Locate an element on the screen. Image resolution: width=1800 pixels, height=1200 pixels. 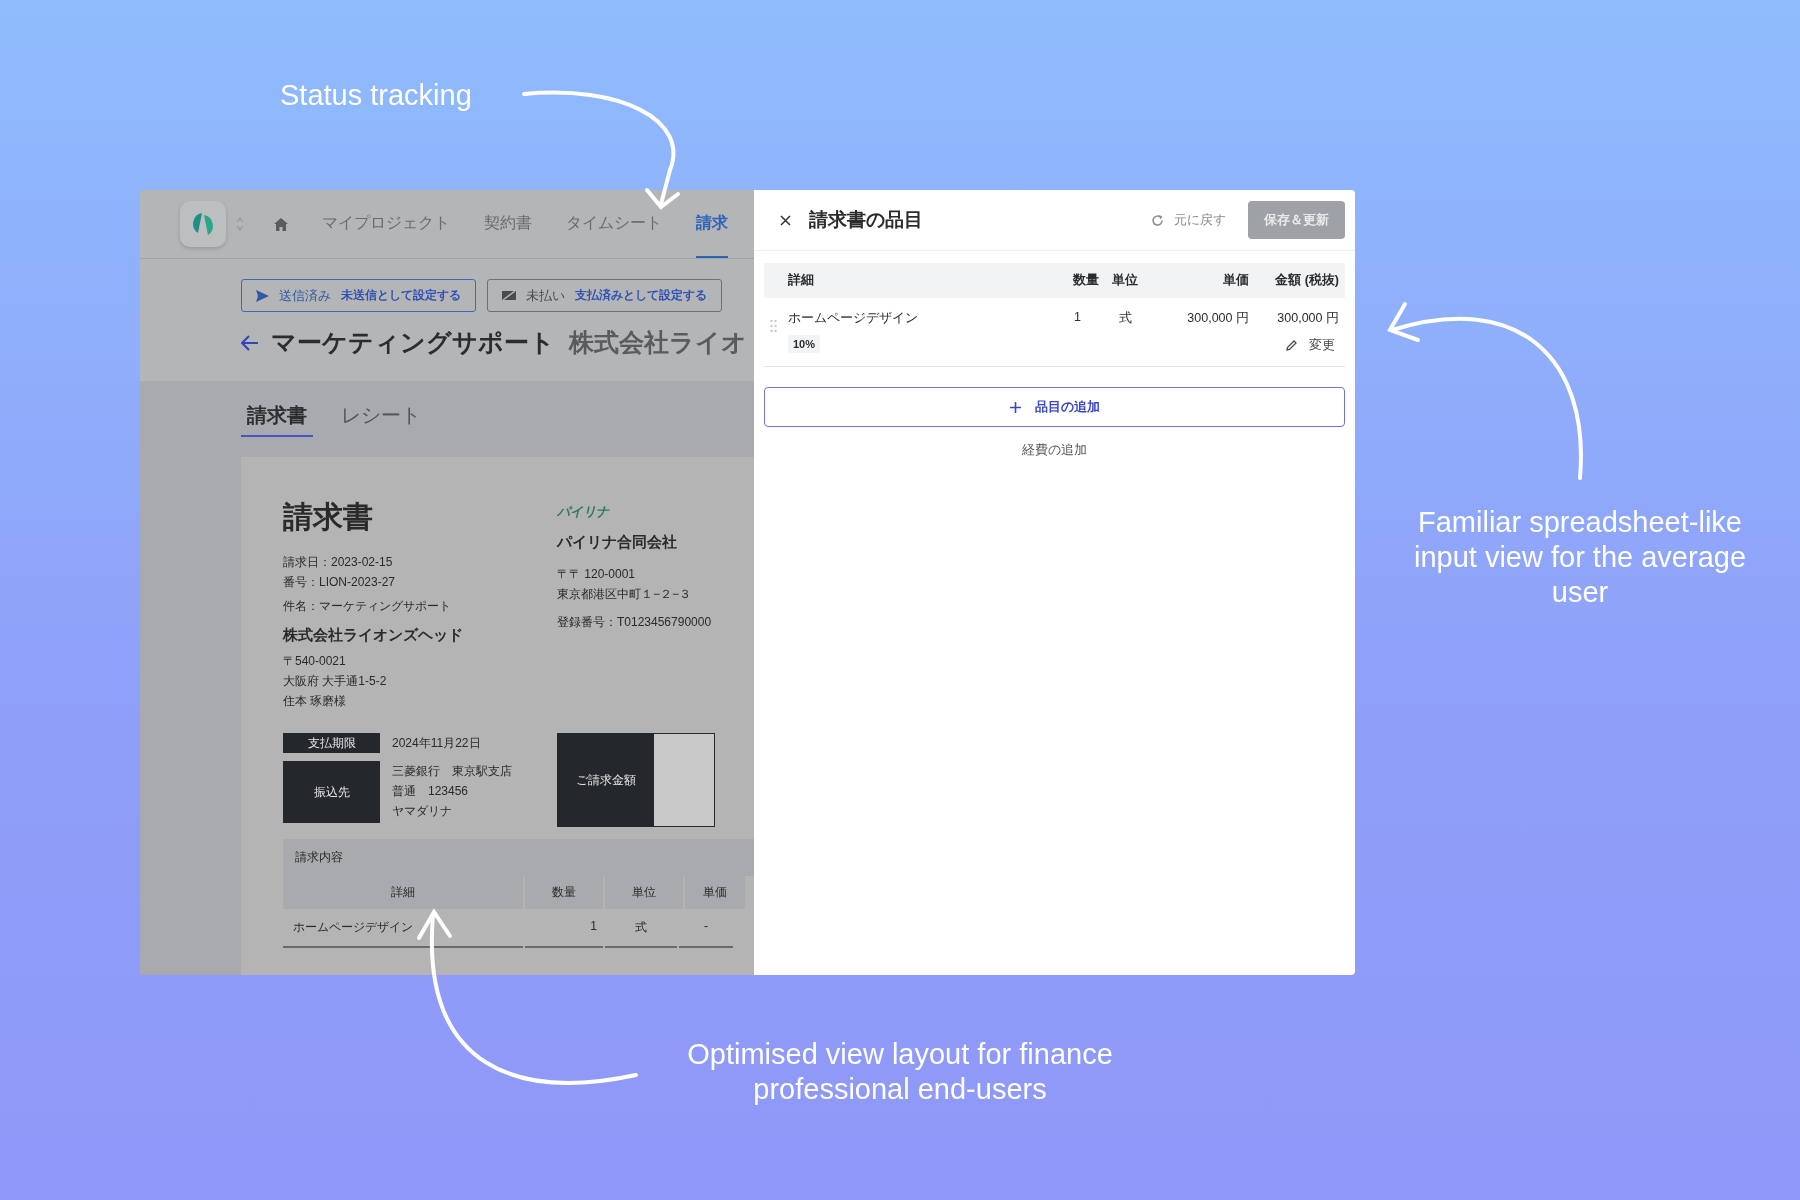
close-icon is located at coordinates (785, 220).